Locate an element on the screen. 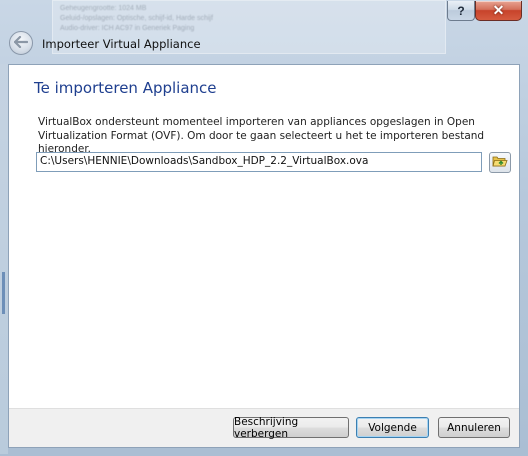 This screenshot has height=456, width=528. help-button: ? is located at coordinates (461, 11).